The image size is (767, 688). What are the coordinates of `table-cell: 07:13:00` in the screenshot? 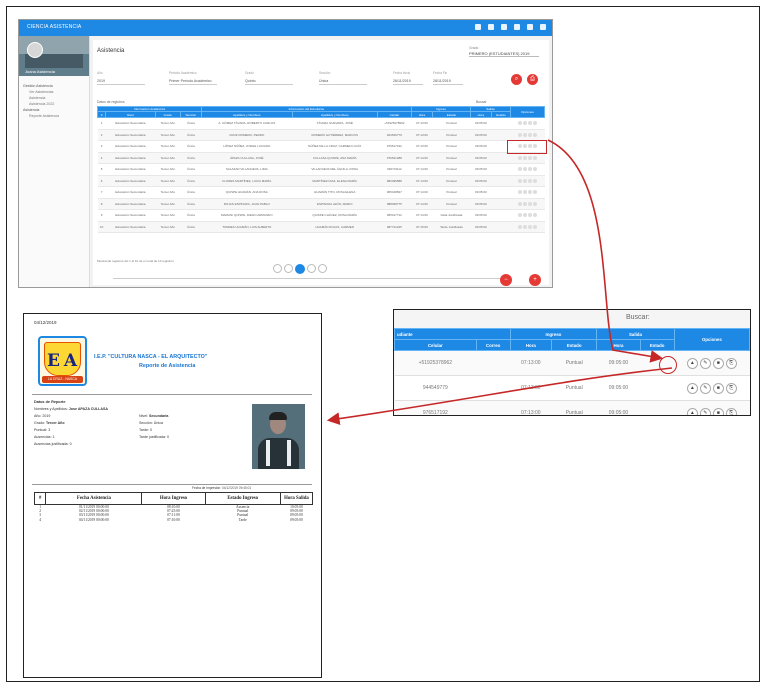 It's located at (422, 146).